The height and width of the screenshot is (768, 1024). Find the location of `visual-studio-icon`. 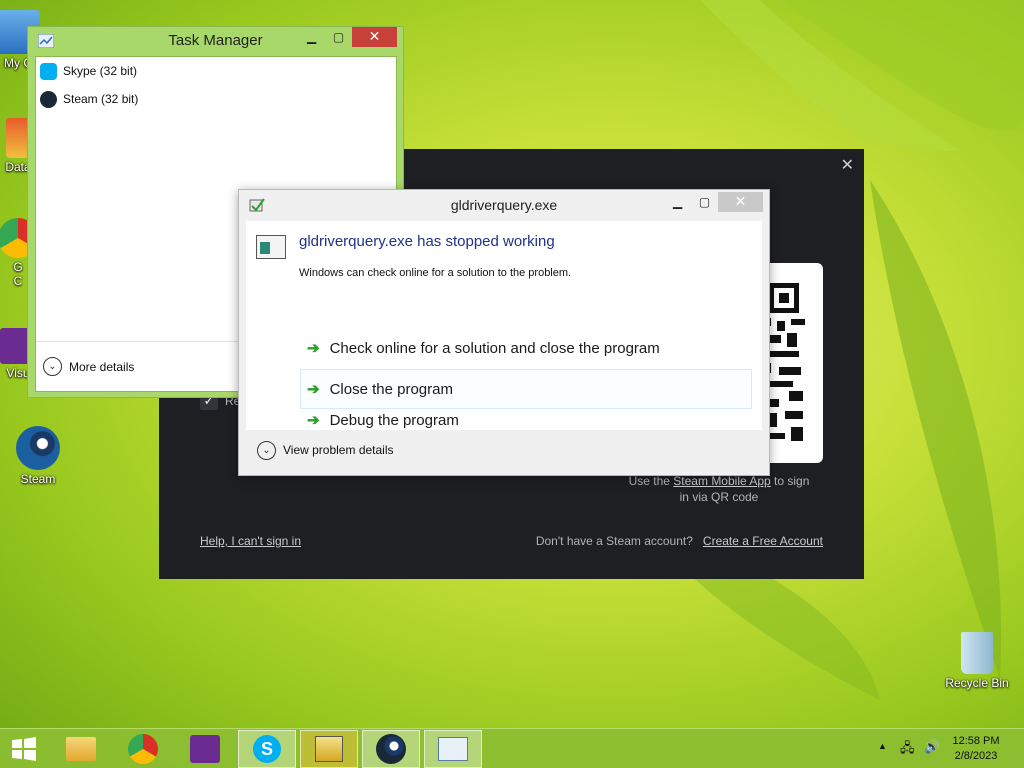

visual-studio-icon is located at coordinates (205, 749).